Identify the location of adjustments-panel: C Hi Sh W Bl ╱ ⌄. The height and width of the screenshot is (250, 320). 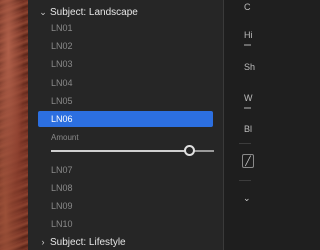
(239, 125).